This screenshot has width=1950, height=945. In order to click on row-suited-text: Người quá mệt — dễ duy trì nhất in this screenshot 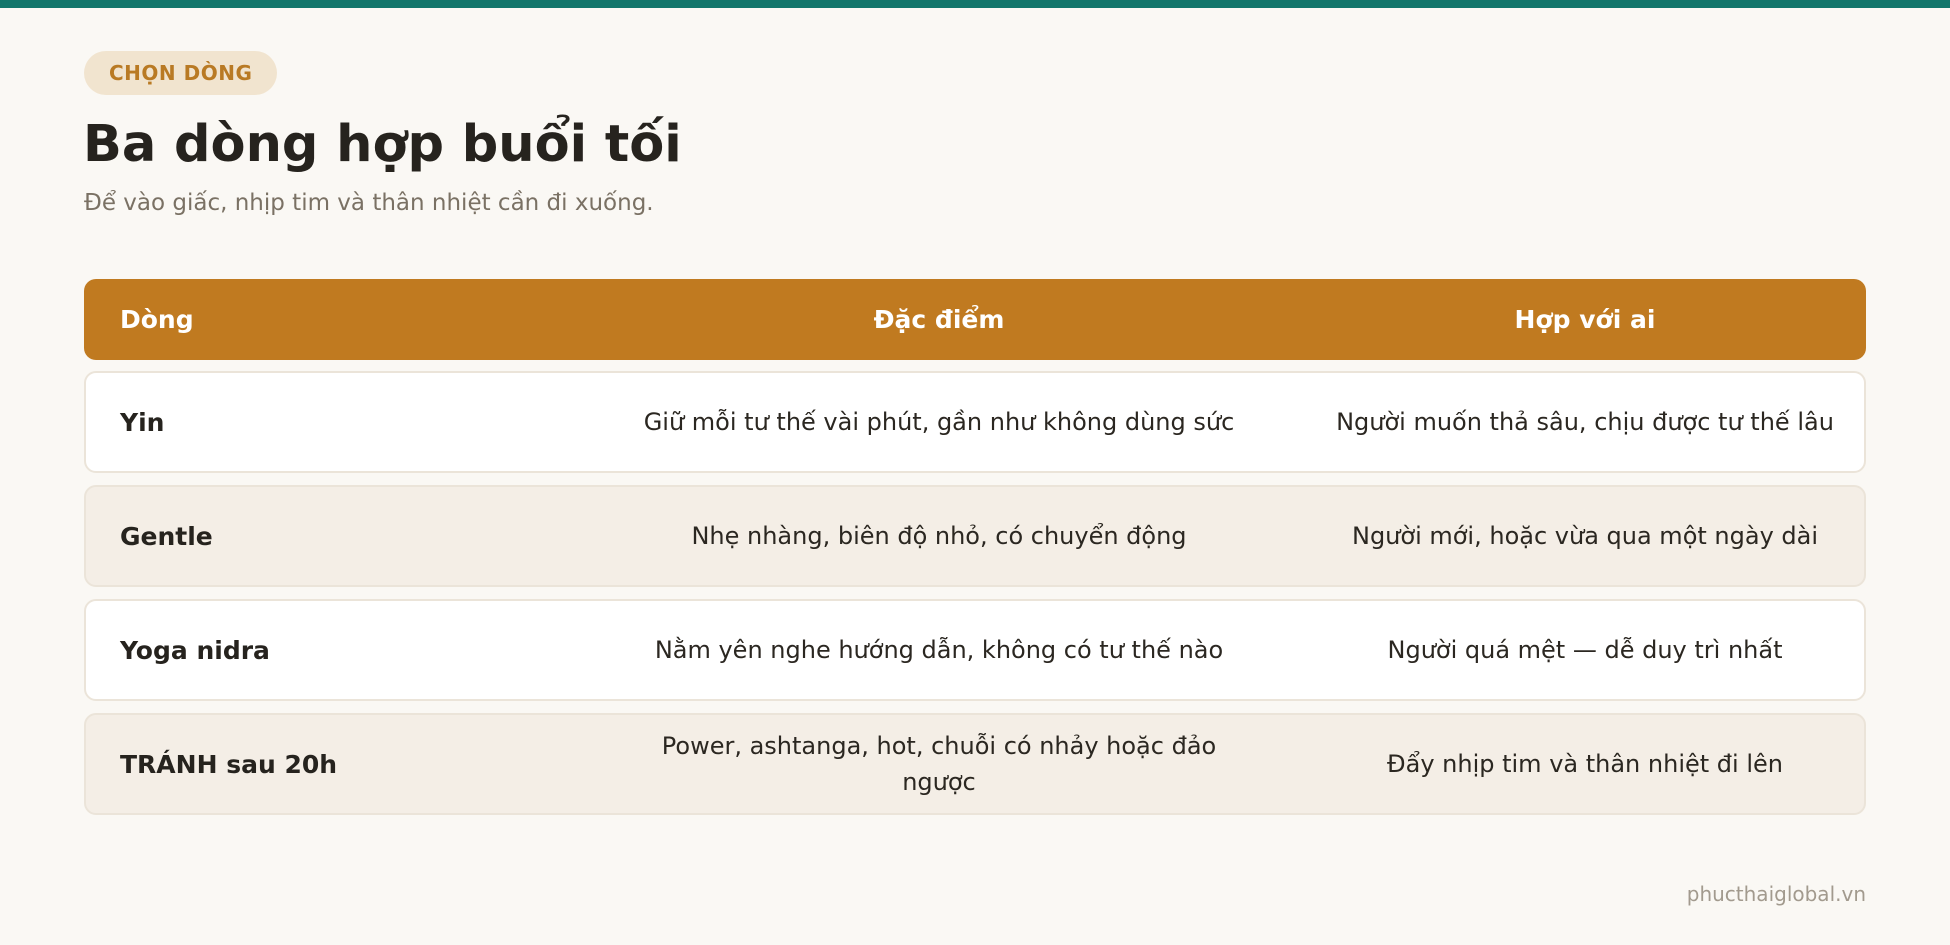, I will do `click(1585, 650)`.